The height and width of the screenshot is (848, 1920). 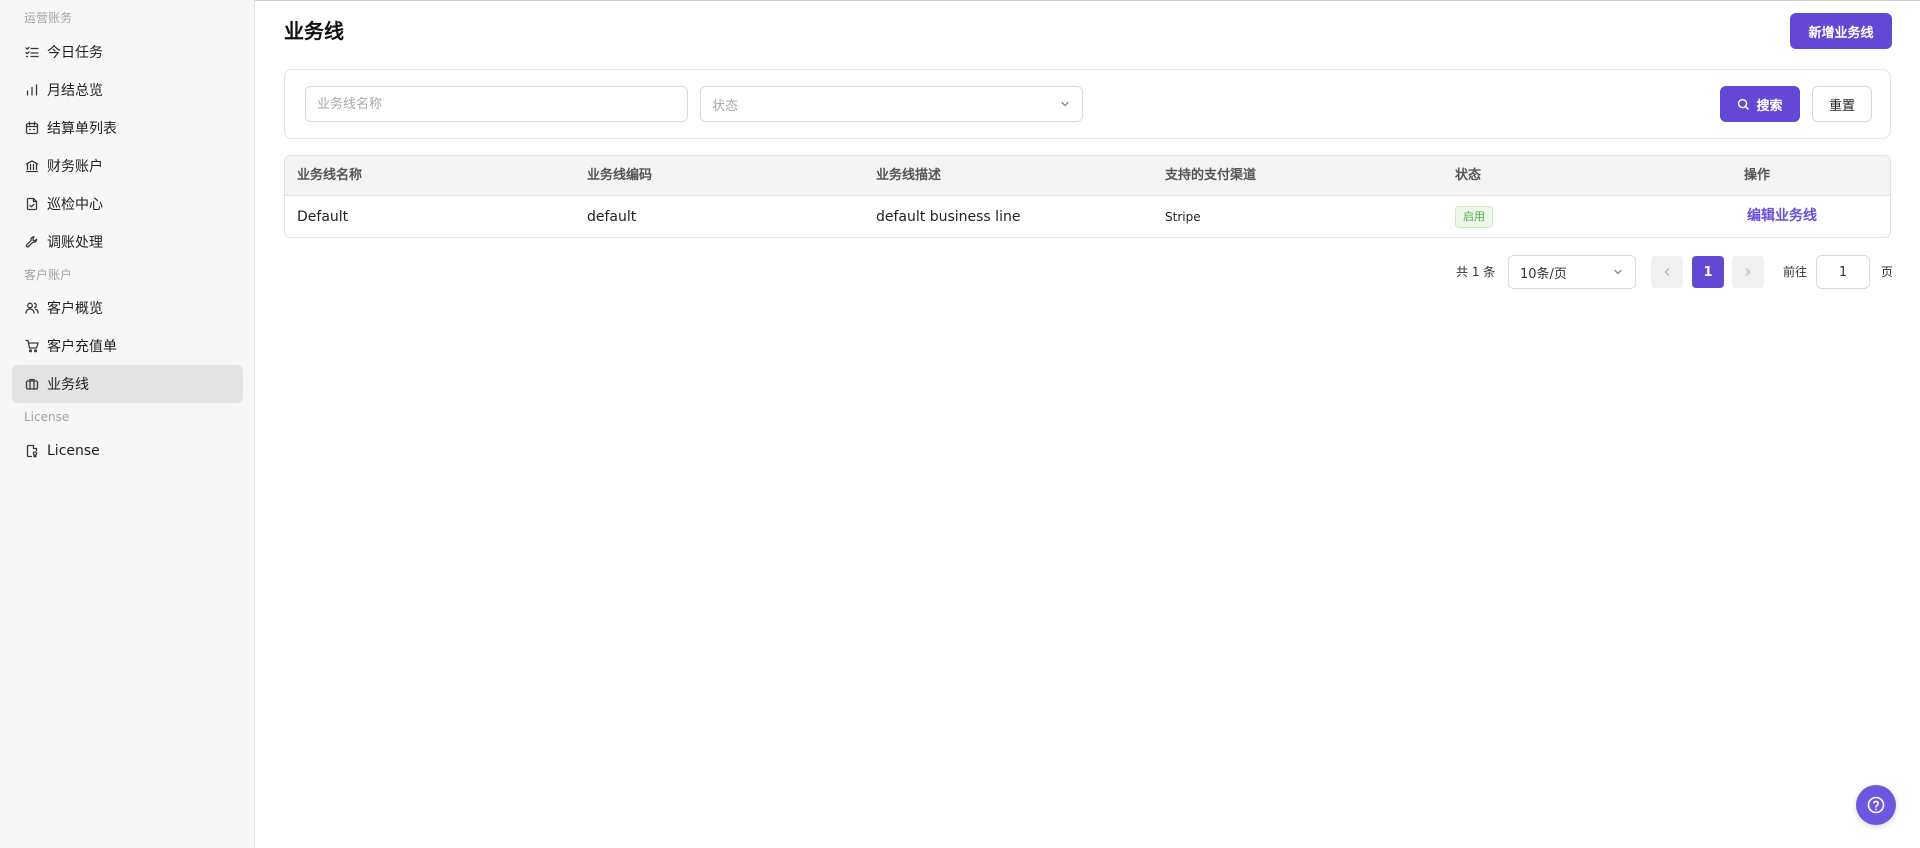 I want to click on sidebar-item-customer-recharge: 客户充值单, so click(x=127, y=346).